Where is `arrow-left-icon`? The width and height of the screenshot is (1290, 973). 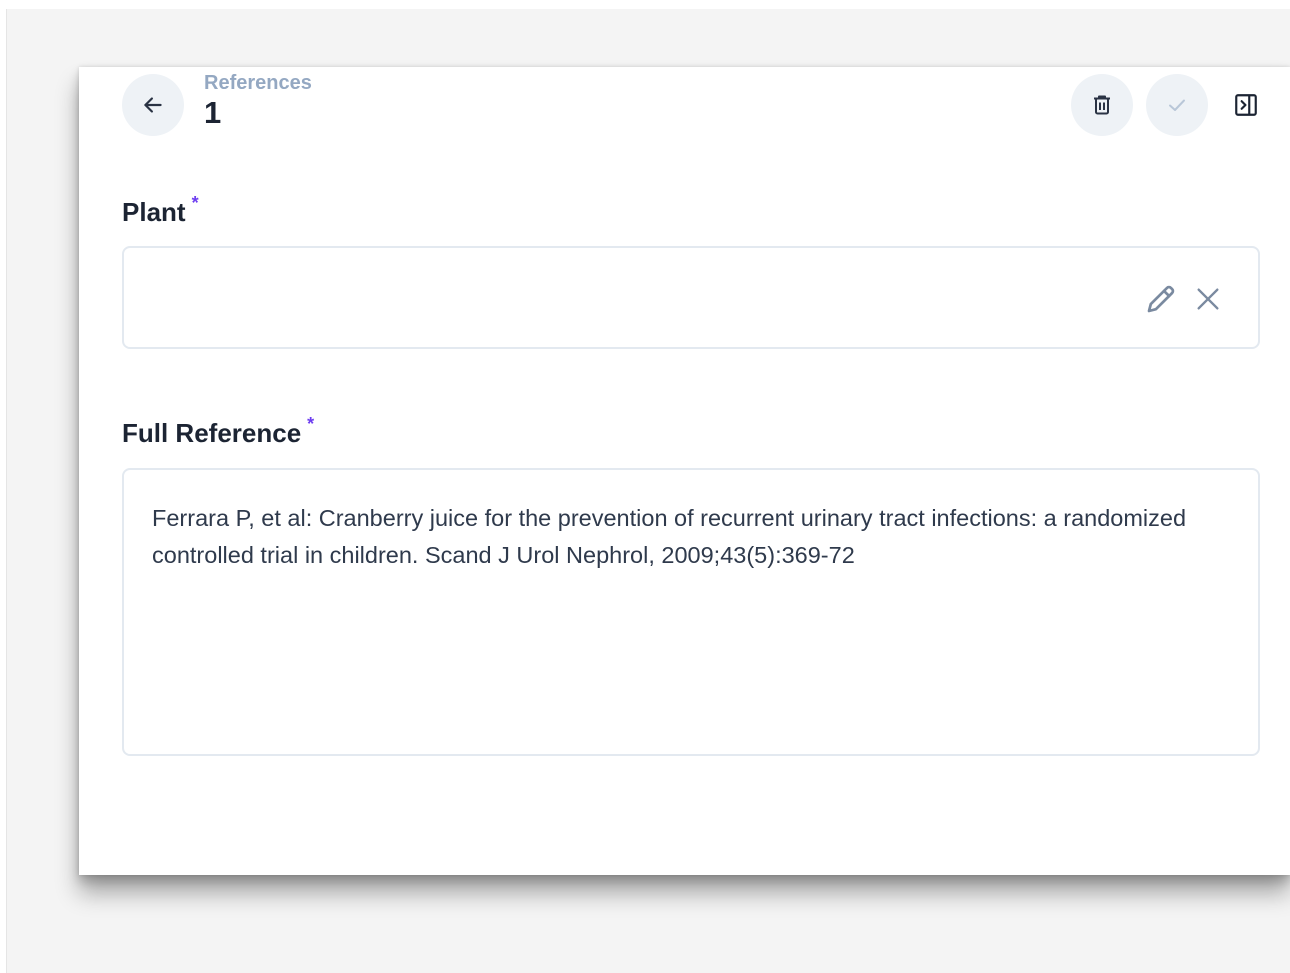
arrow-left-icon is located at coordinates (153, 105).